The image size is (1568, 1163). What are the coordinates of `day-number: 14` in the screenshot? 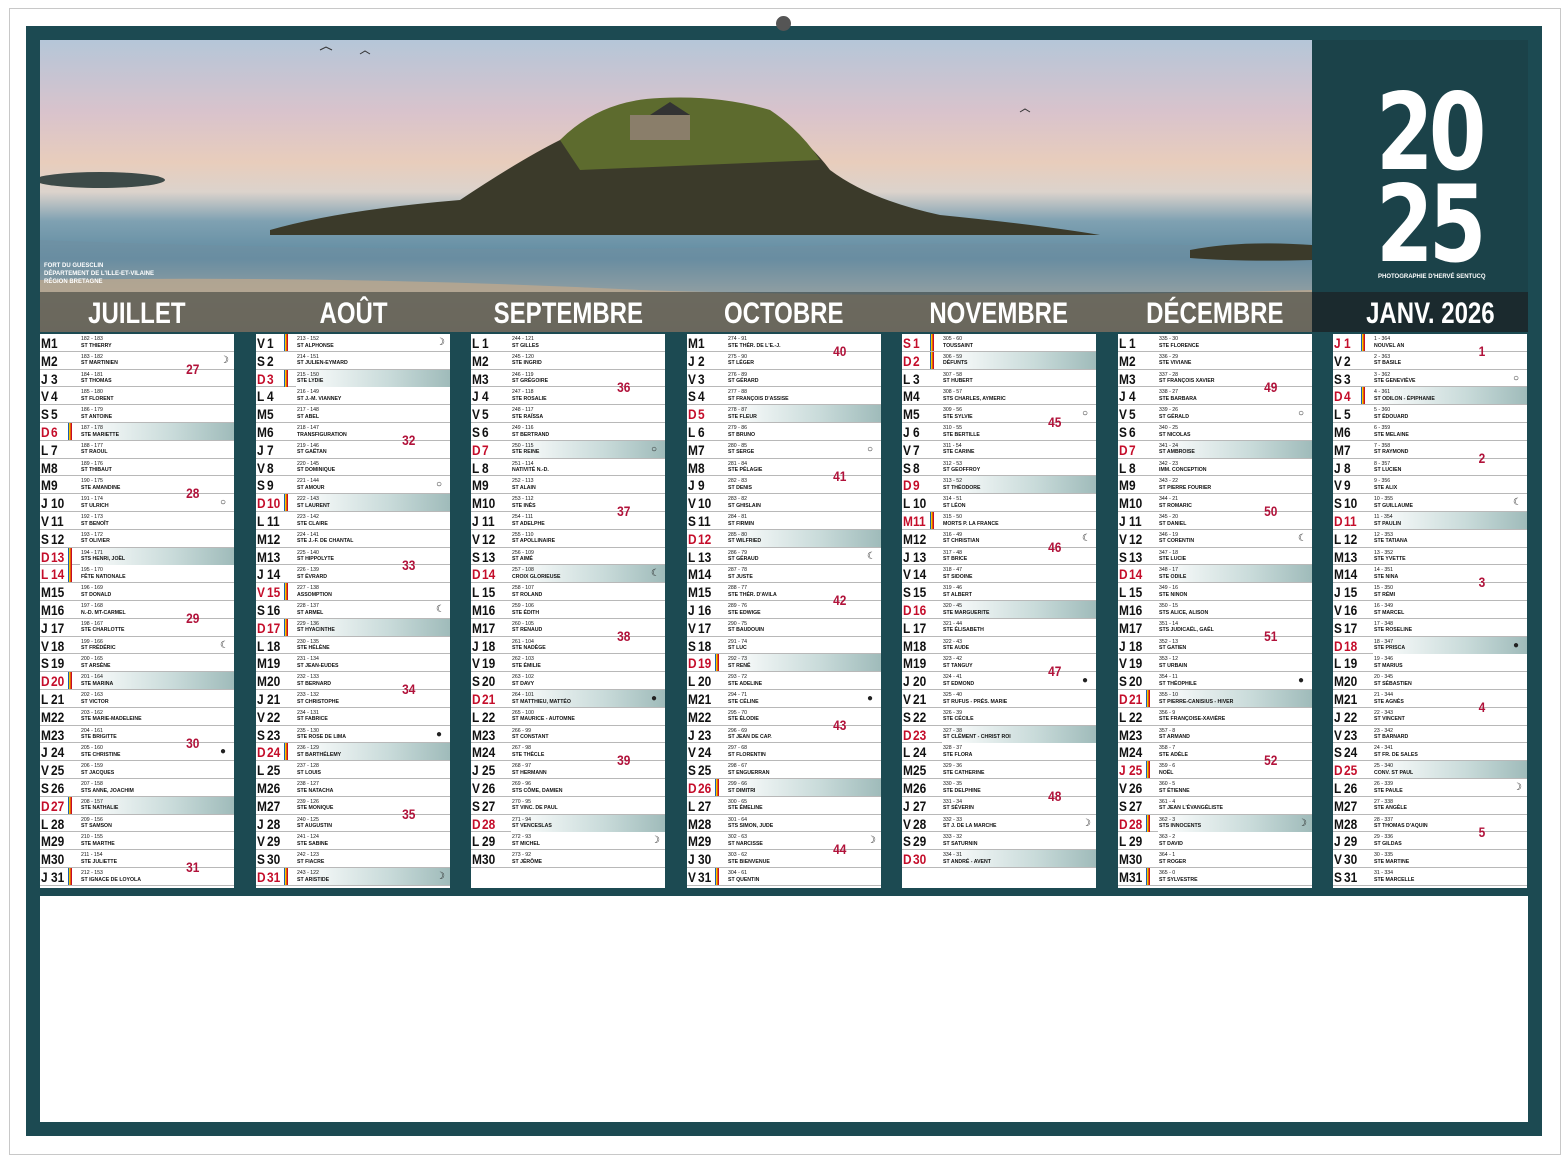 It's located at (920, 574).